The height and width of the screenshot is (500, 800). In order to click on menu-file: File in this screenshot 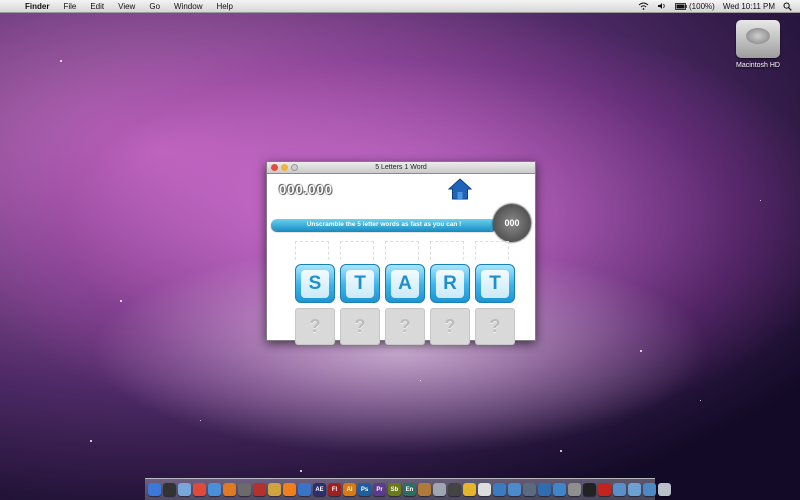, I will do `click(69, 6)`.